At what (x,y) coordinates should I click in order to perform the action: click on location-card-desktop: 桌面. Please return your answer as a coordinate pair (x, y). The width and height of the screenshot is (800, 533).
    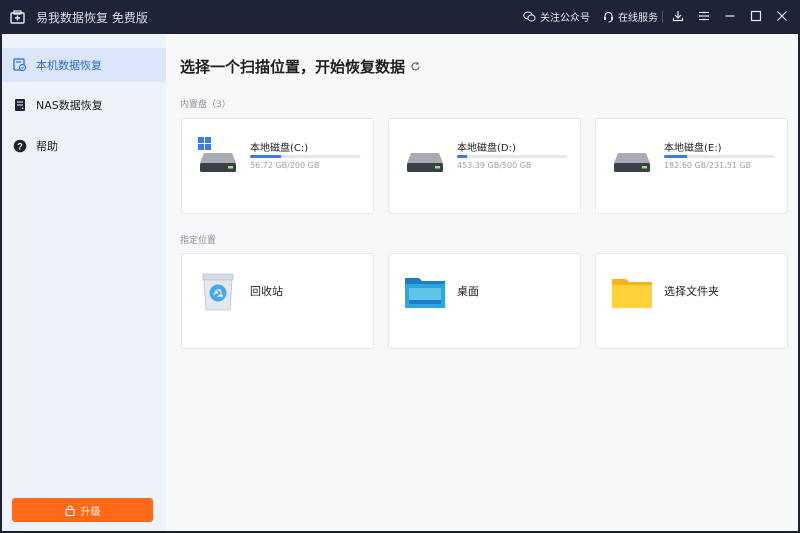
    Looking at the image, I should click on (484, 301).